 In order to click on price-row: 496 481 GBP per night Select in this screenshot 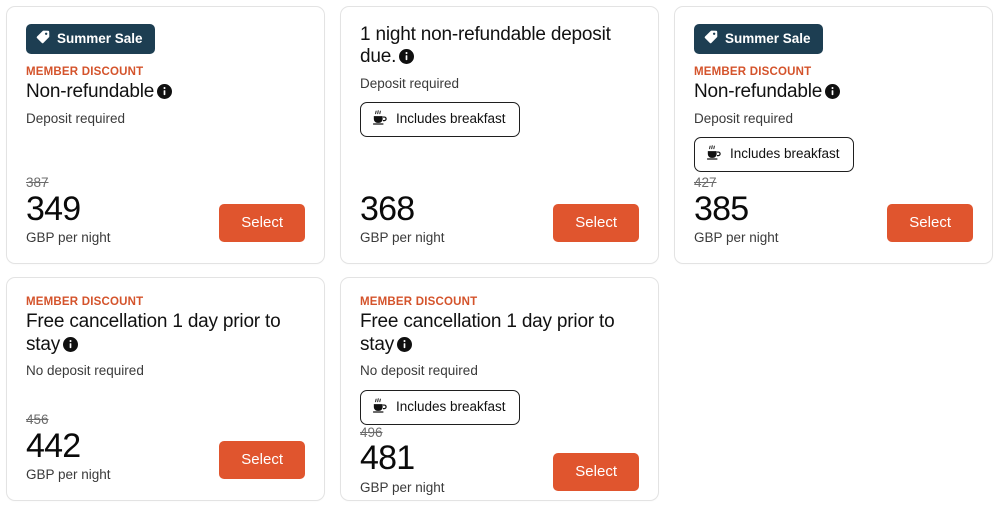, I will do `click(499, 461)`.